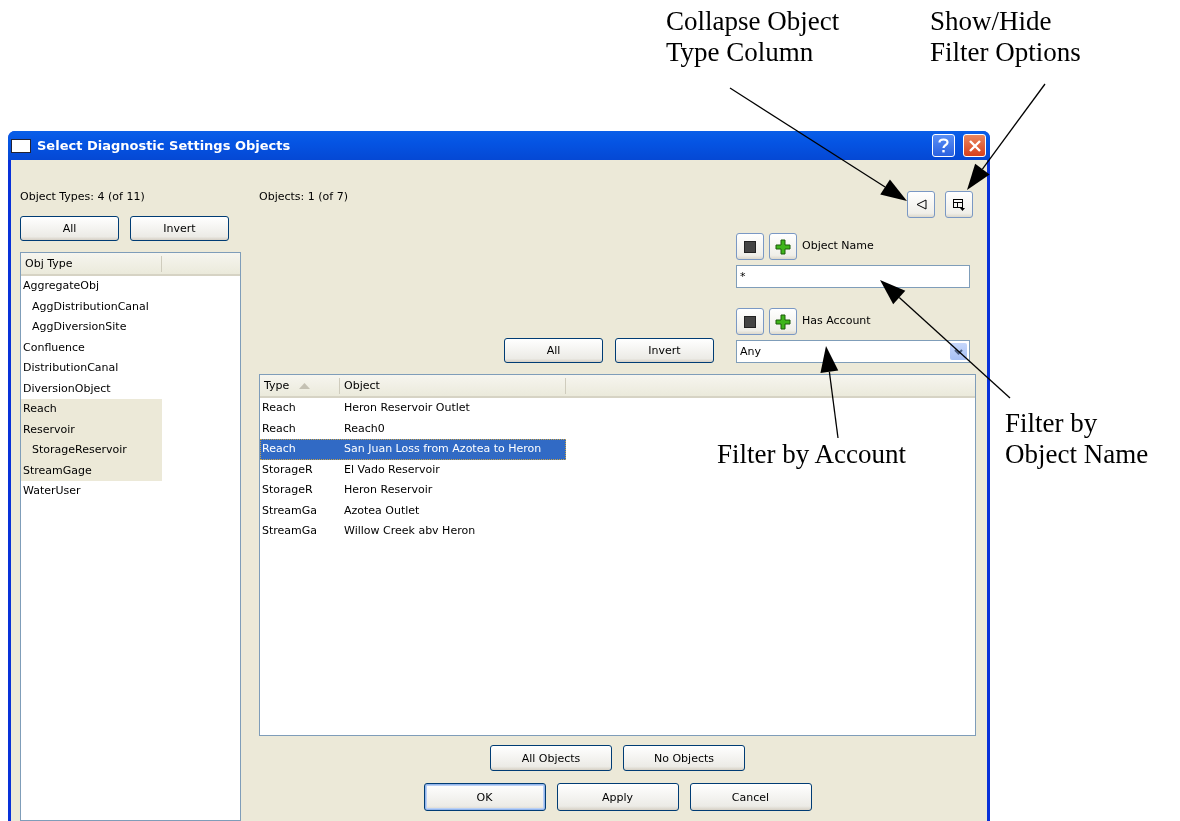 The height and width of the screenshot is (821, 1180). Describe the element at coordinates (853, 351) in the screenshot. I see `account-dropdown: Any` at that location.